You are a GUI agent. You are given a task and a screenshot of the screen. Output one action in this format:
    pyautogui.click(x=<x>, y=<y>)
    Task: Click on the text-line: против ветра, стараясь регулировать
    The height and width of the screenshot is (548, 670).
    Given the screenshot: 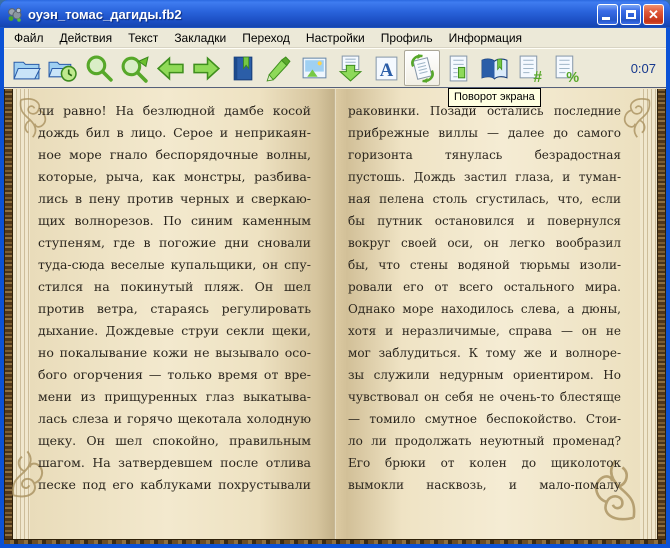 What is the action you would take?
    pyautogui.click(x=174, y=308)
    